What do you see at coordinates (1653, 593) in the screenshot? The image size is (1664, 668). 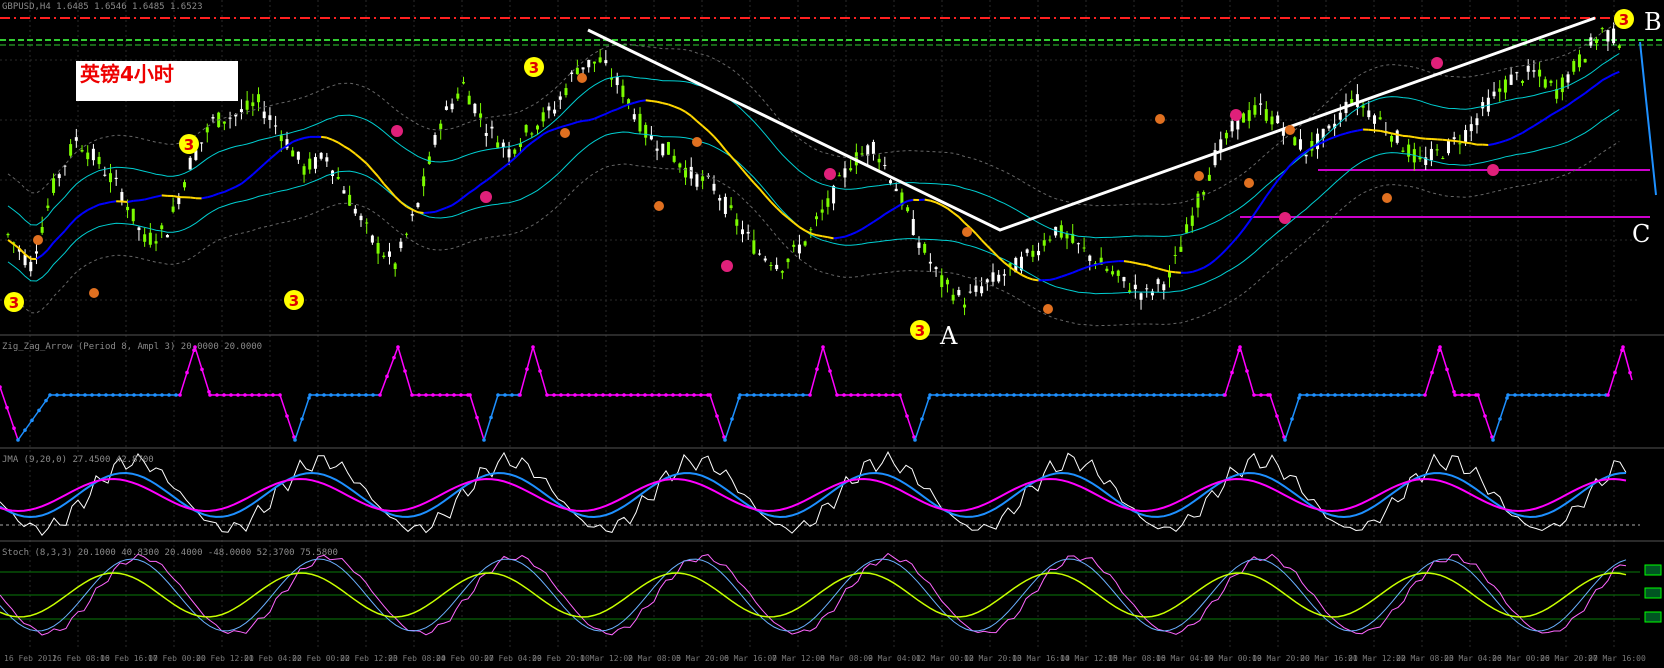 I see `level-tag` at bounding box center [1653, 593].